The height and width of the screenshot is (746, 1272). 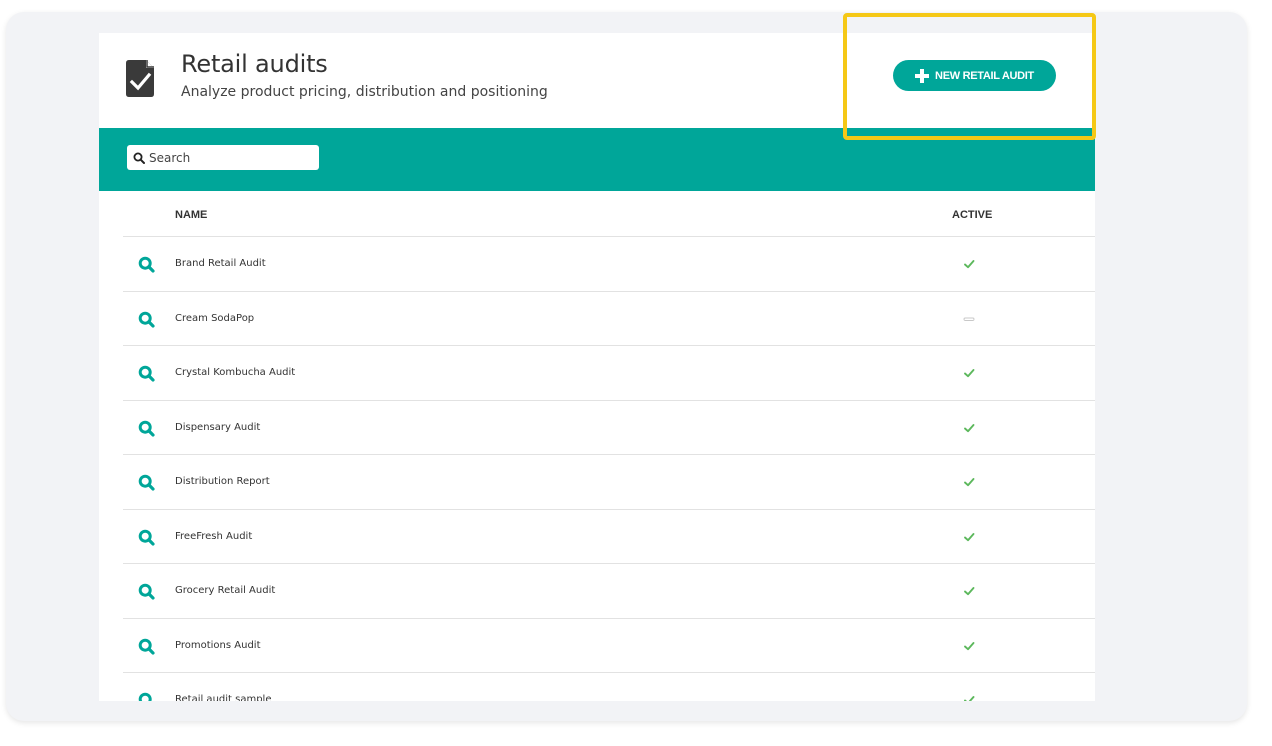 I want to click on page-title: Retail audits, so click(x=254, y=64).